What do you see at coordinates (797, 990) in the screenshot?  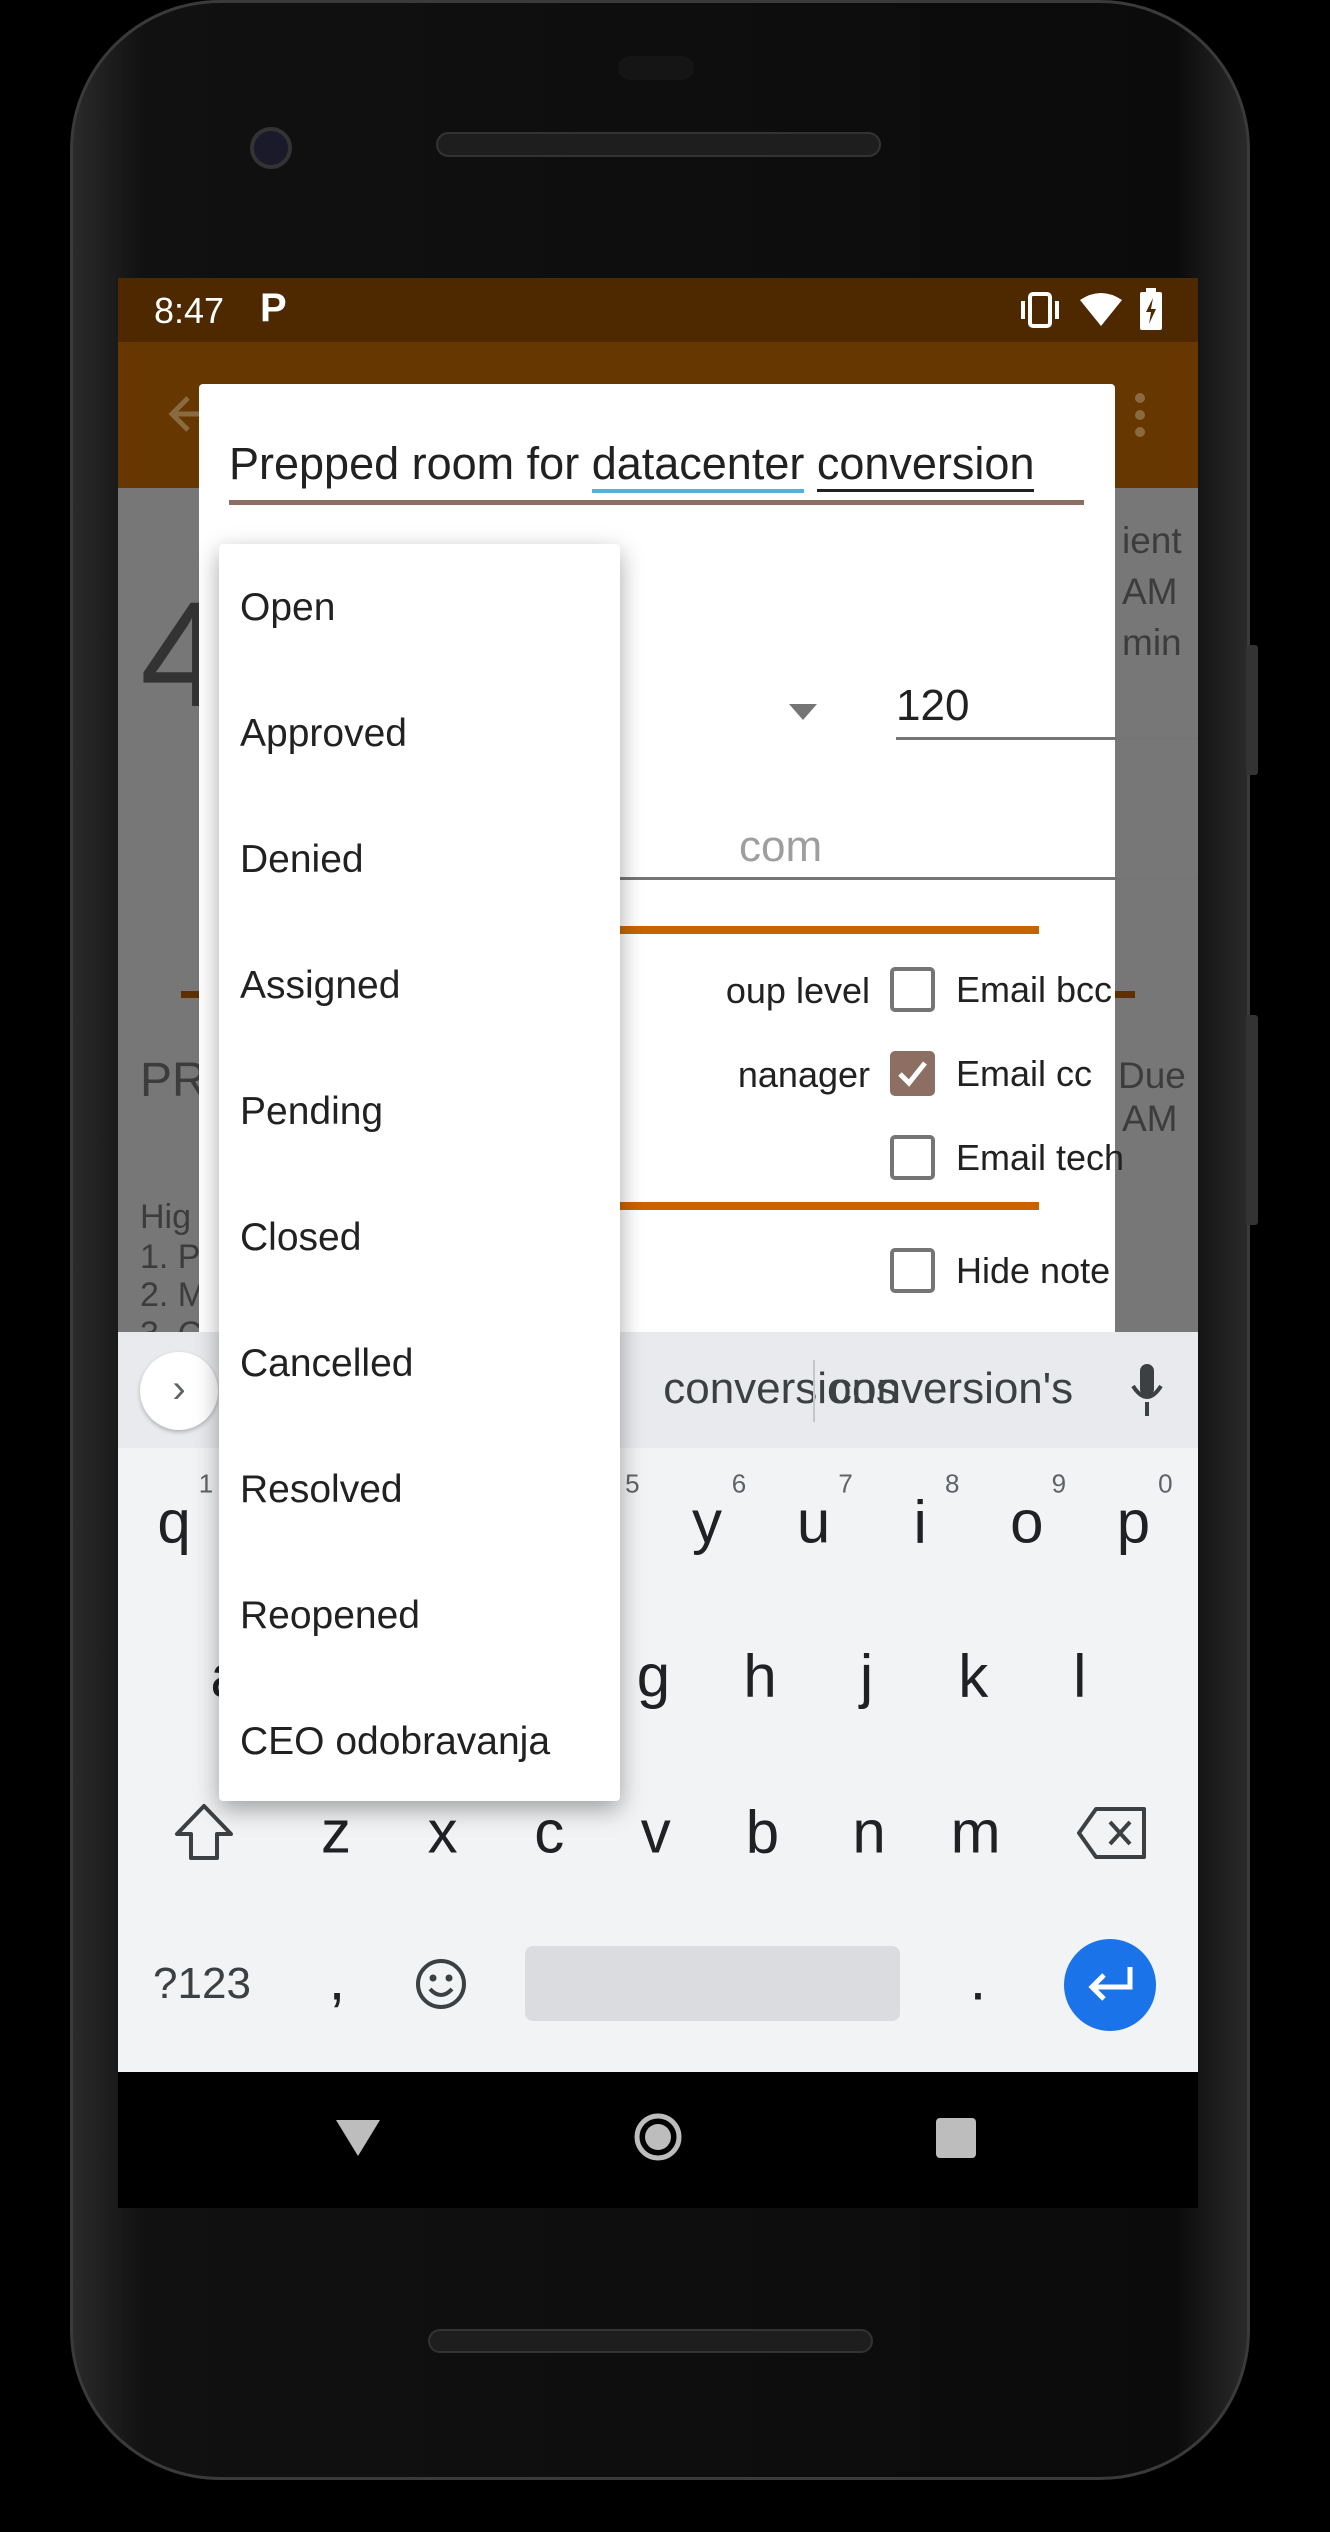 I see `group-level-label: oup level` at bounding box center [797, 990].